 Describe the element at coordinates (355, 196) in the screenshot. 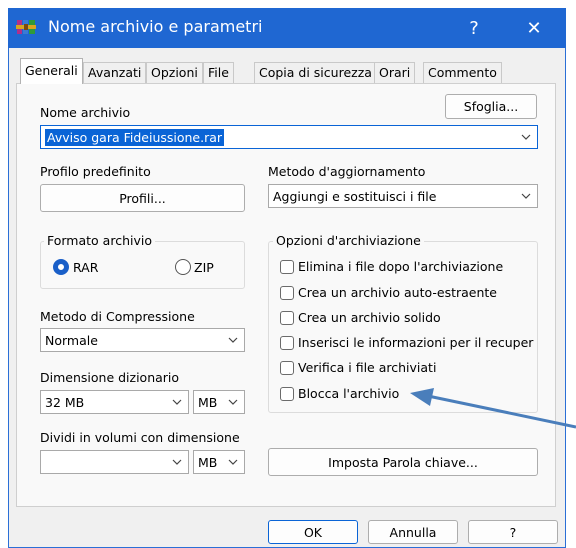

I see `update-method-value: Aggiungi e sostituisci i file` at that location.